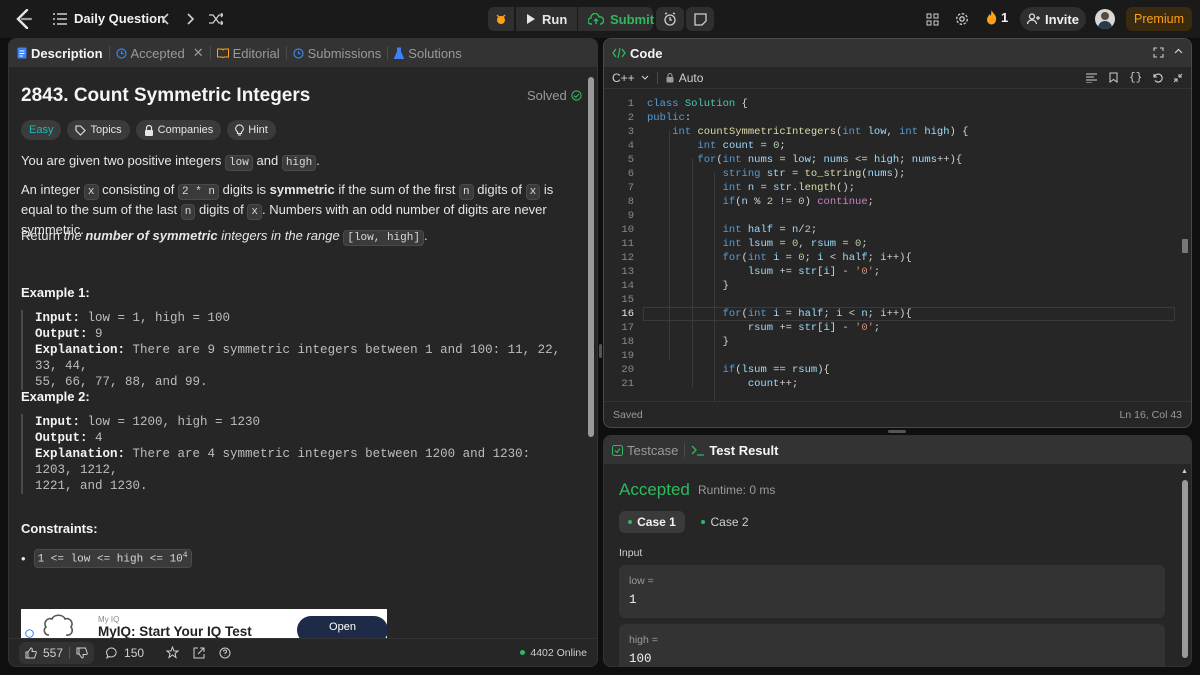 The width and height of the screenshot is (1200, 675). What do you see at coordinates (82, 653) in the screenshot?
I see `thumbs-down-icon` at bounding box center [82, 653].